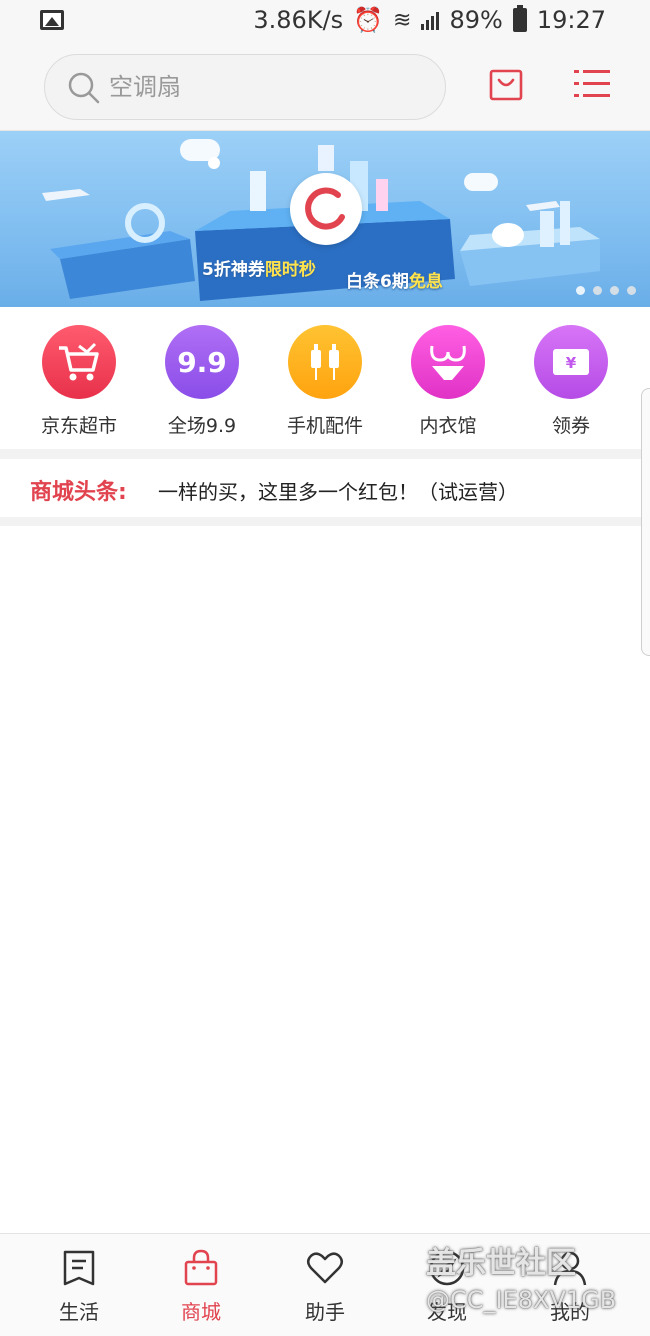 The image size is (650, 1336). I want to click on search-input, so click(269, 87).